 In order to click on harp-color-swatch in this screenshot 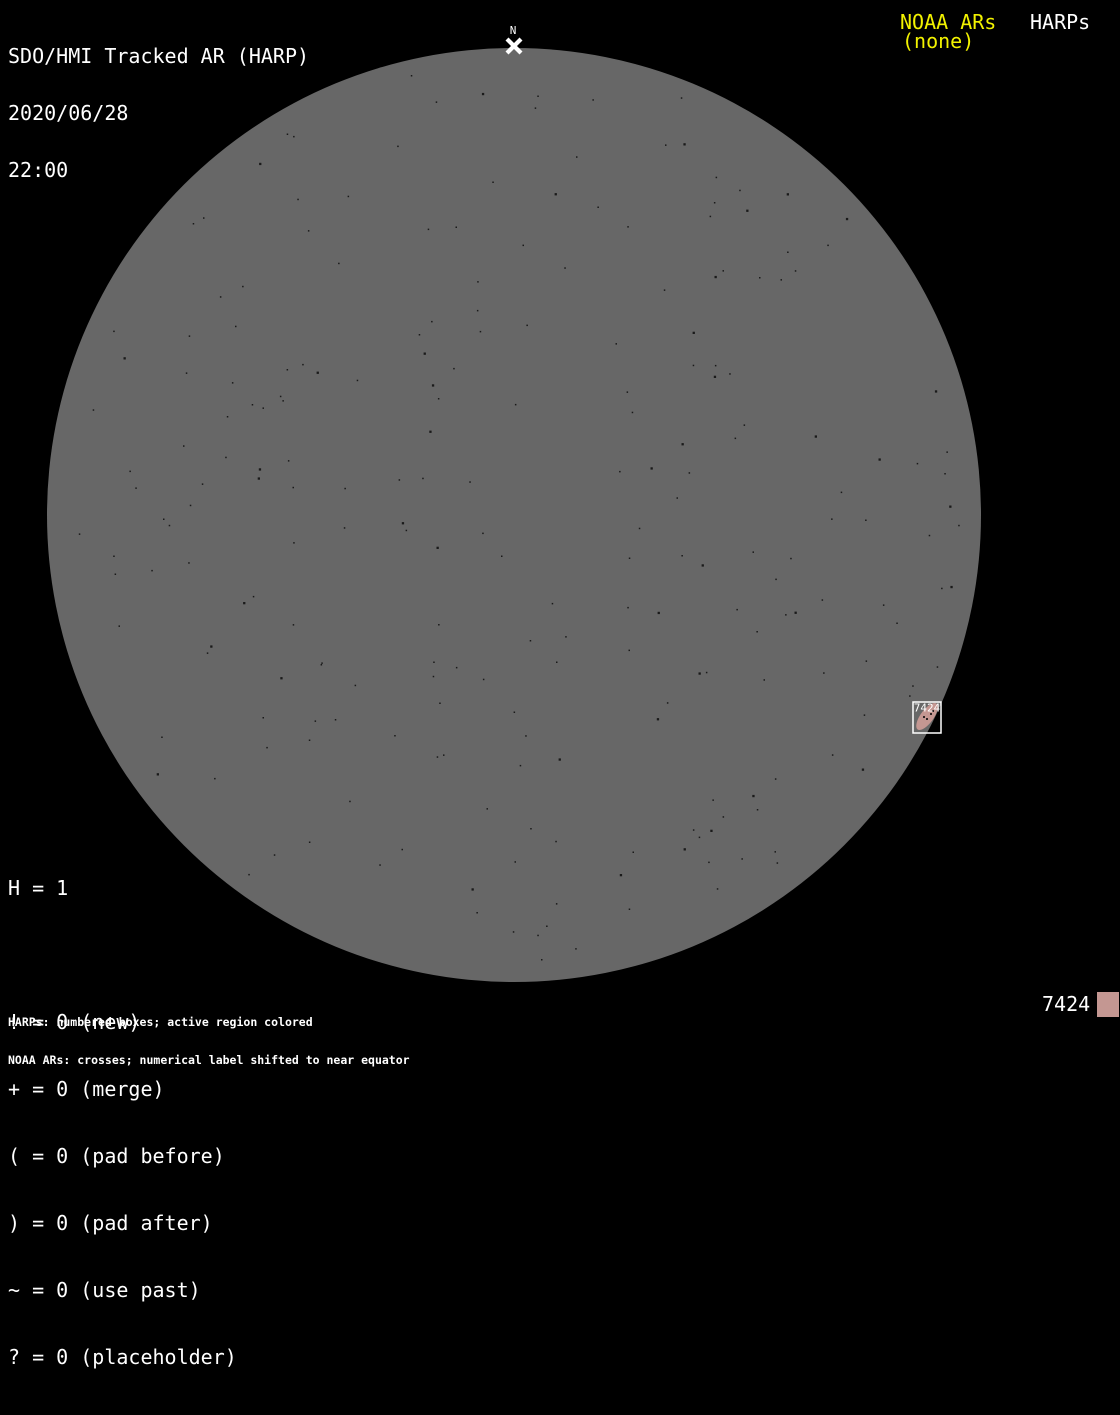, I will do `click(1108, 1004)`.